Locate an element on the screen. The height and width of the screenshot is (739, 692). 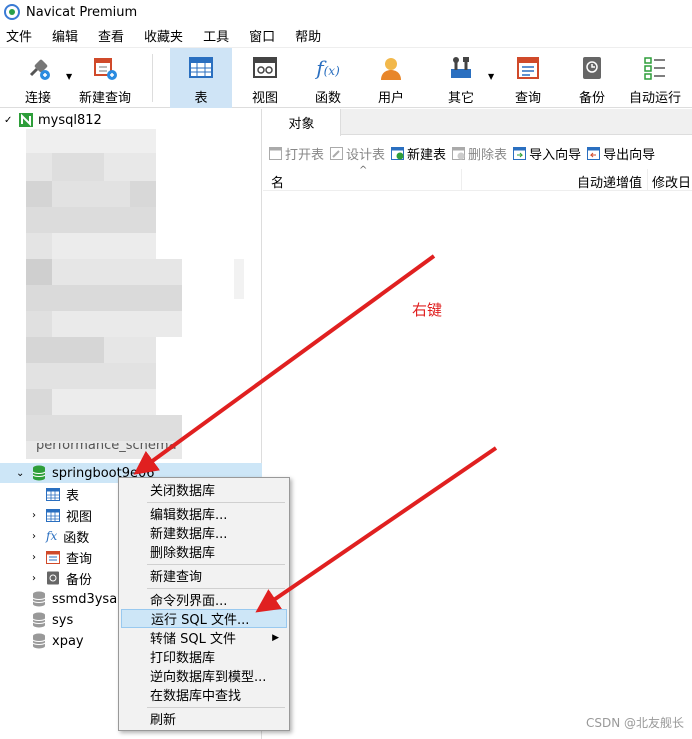
window-title: Navicat Premium is located at coordinates (82, 12).